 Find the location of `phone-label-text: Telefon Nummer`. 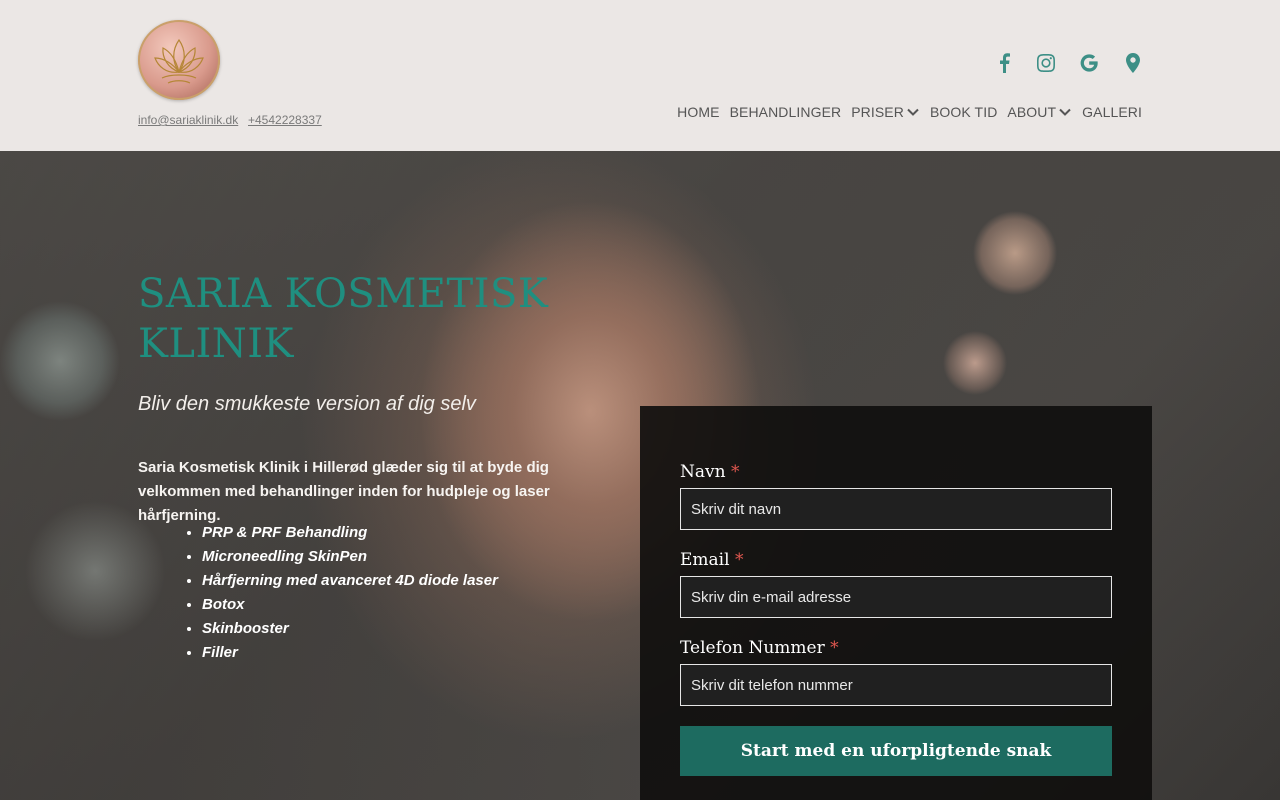

phone-label-text: Telefon Nummer is located at coordinates (752, 648).